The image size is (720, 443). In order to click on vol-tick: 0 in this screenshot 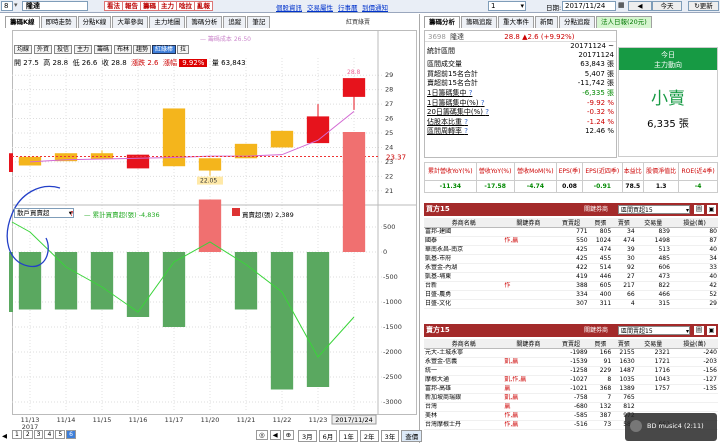, I will do `click(385, 252)`.